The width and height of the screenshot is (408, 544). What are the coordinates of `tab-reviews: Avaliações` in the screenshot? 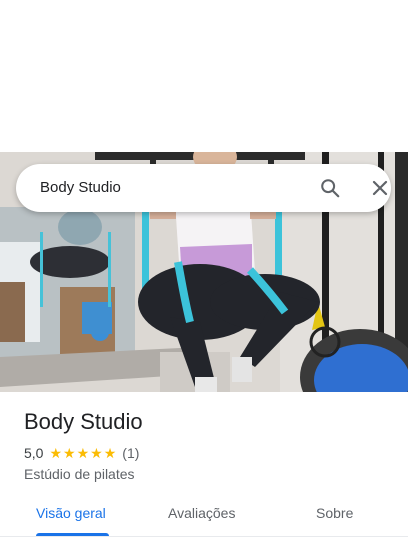 It's located at (201, 513).